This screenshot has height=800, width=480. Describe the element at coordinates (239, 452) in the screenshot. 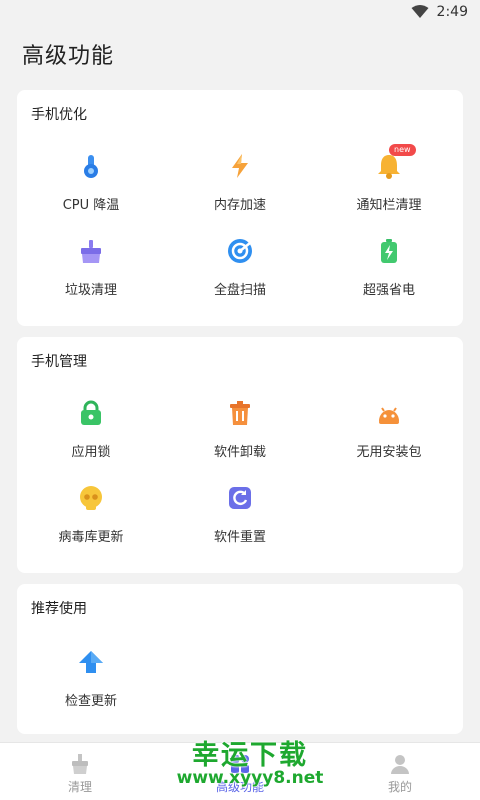

I see `feature-label: 软件卸载` at that location.